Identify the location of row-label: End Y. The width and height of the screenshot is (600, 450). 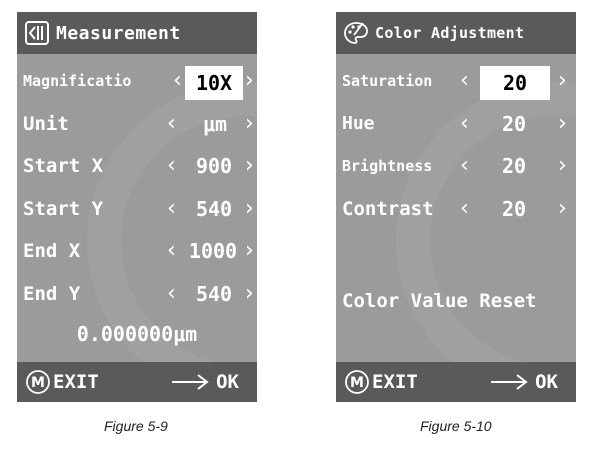
(52, 294).